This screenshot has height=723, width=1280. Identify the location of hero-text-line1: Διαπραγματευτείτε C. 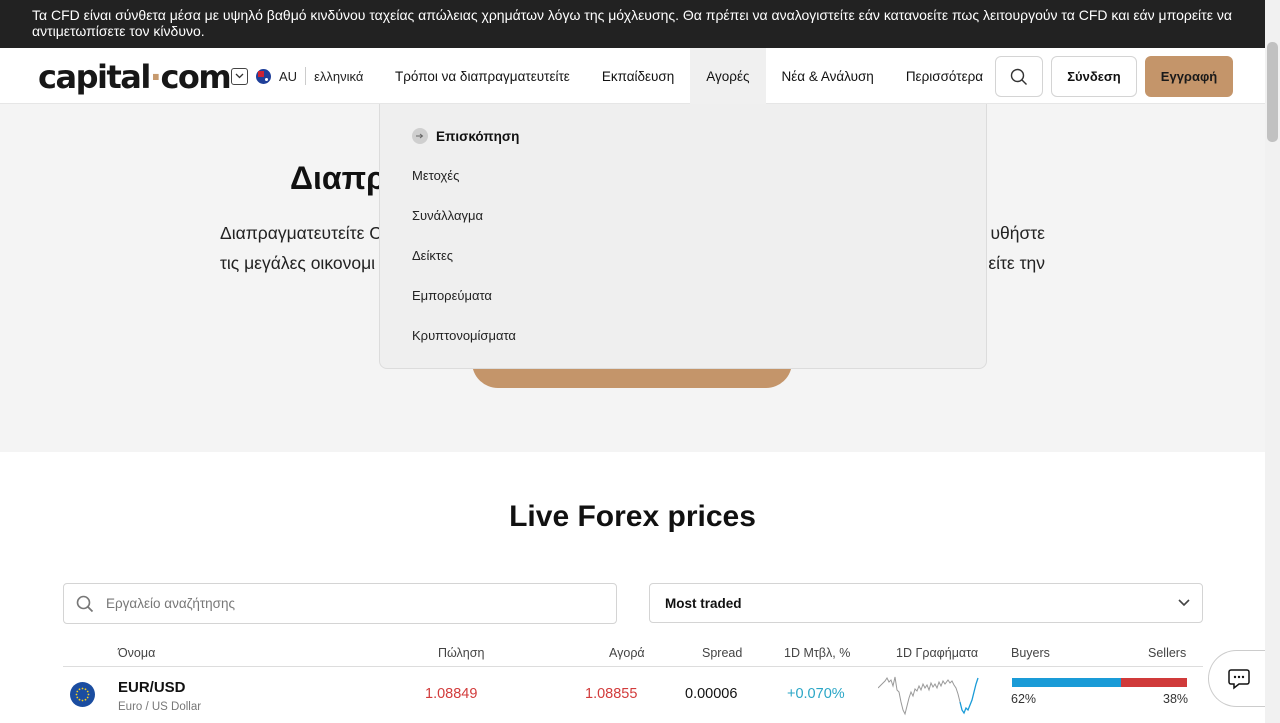
(301, 233).